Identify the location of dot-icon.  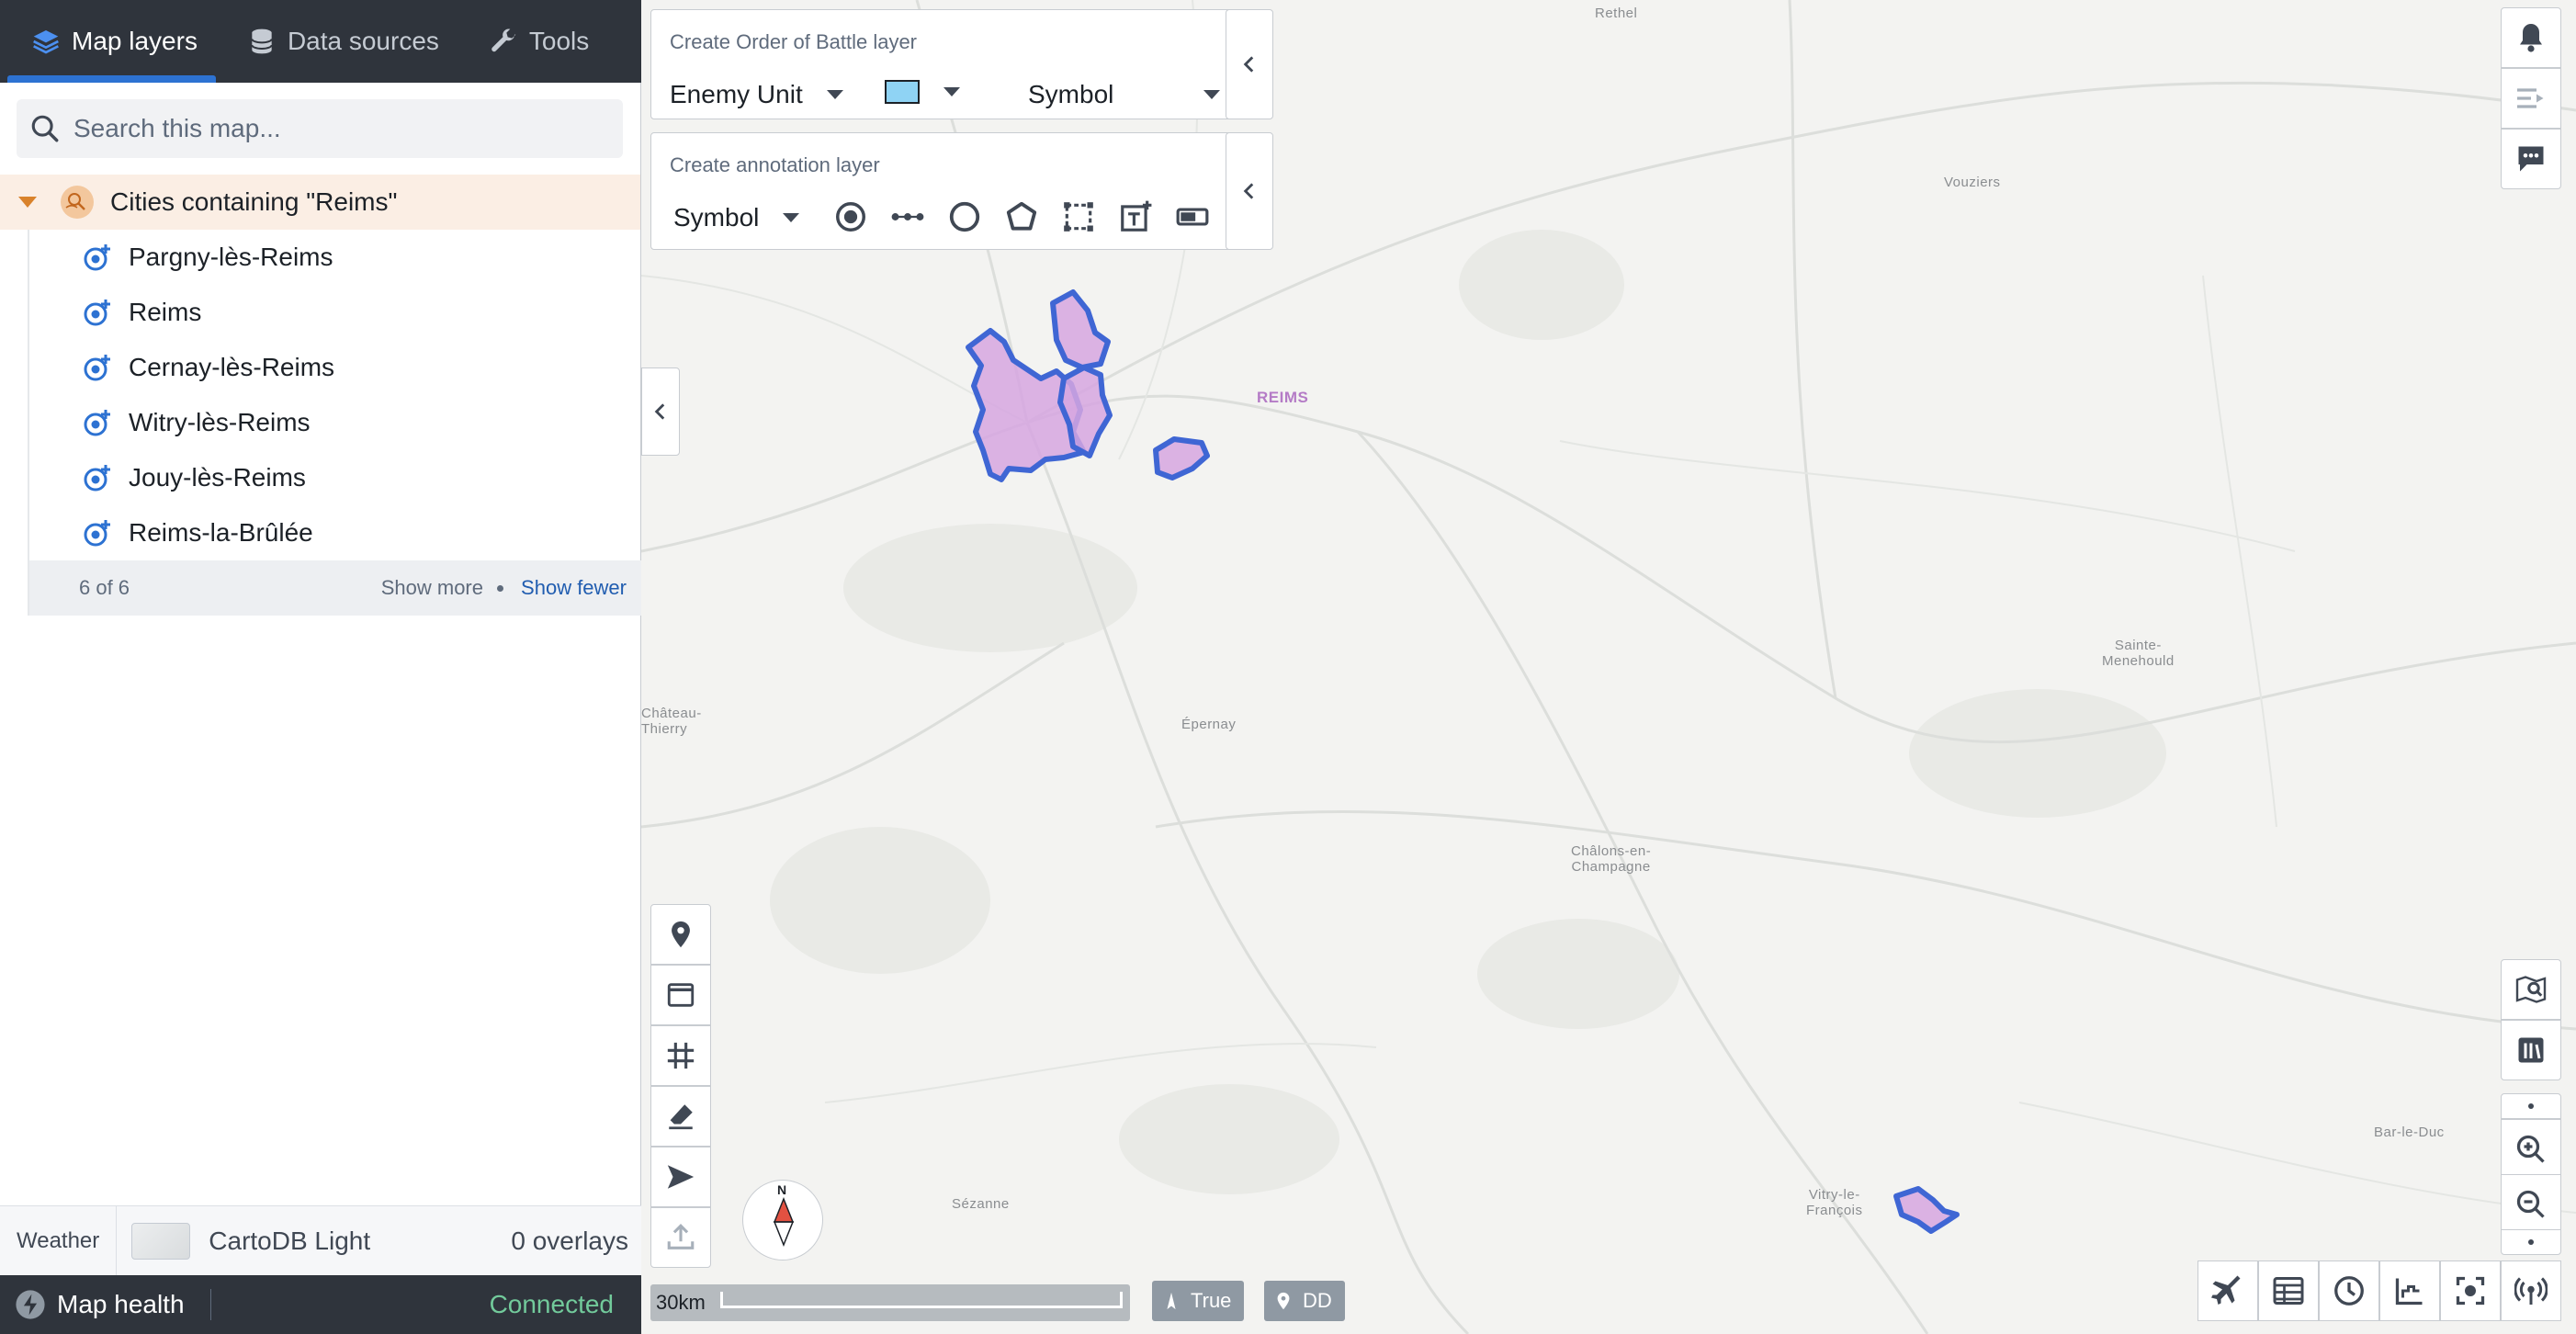
(2531, 1106).